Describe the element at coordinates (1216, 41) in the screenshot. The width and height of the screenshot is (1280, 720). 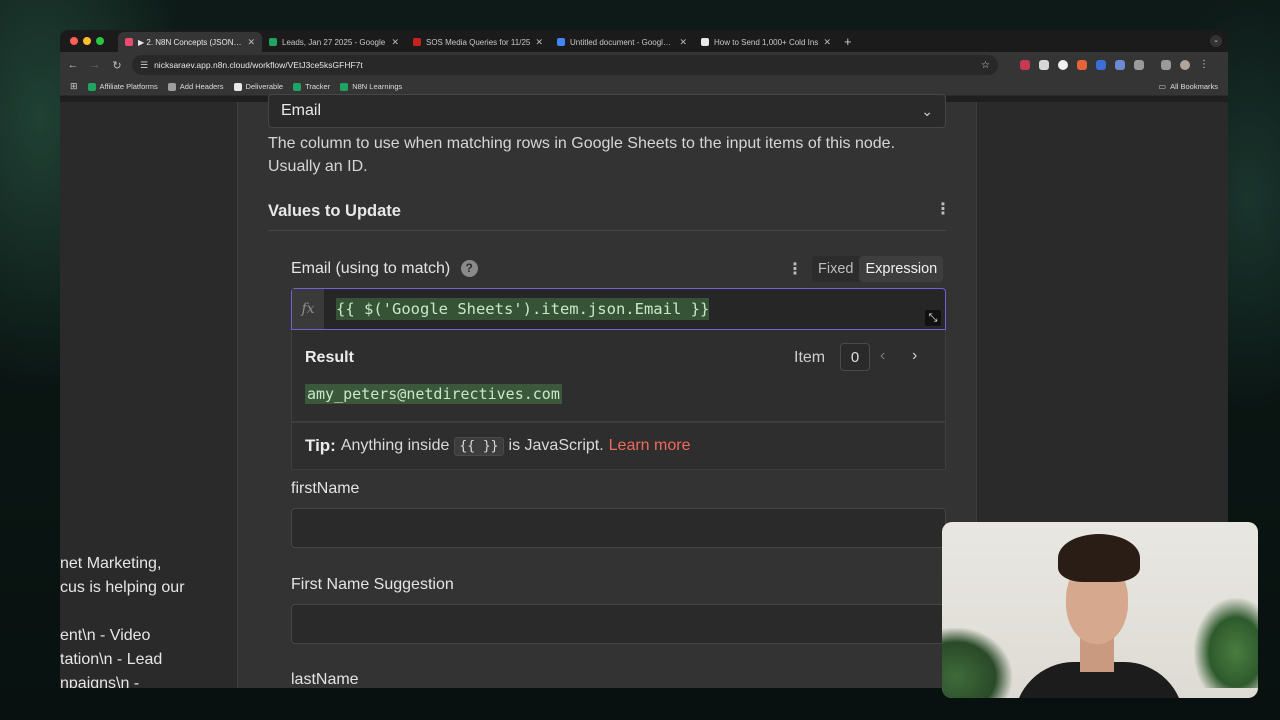
I see `tab-search-icon: ⌄` at that location.